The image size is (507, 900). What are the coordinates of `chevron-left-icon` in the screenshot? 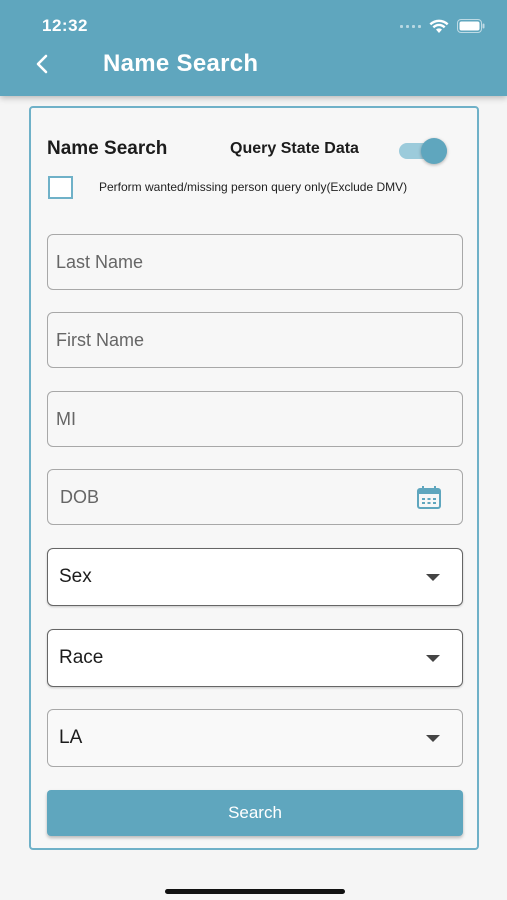 It's located at (42, 64).